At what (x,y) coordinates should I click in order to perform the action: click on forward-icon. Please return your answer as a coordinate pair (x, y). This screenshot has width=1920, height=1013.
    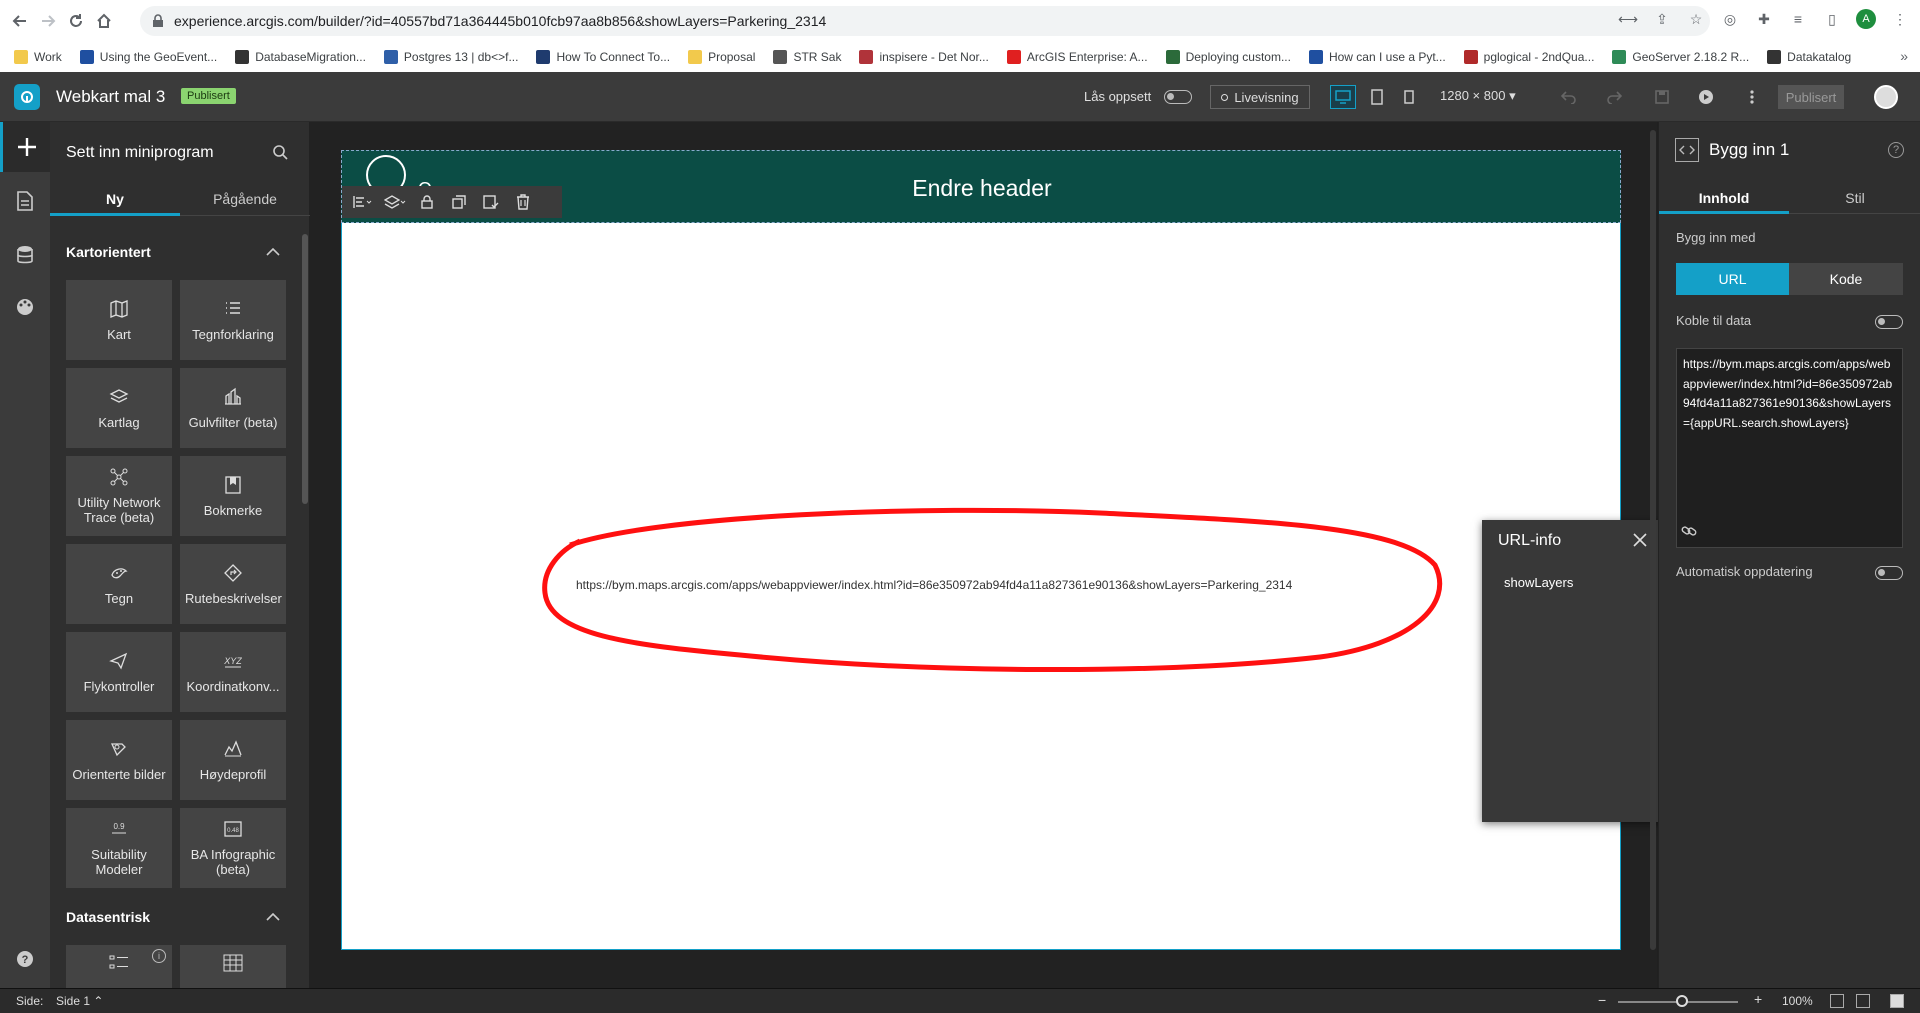
    Looking at the image, I should click on (48, 21).